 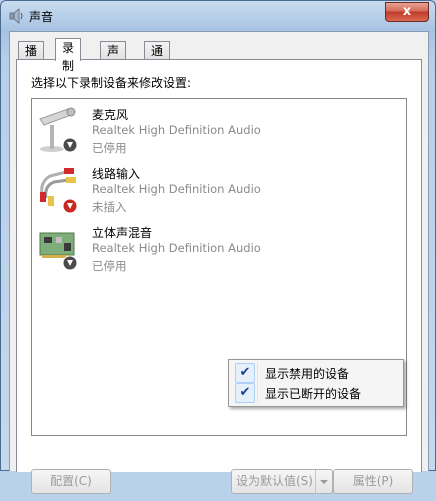 What do you see at coordinates (109, 207) in the screenshot?
I see `device-status: 未插入` at bounding box center [109, 207].